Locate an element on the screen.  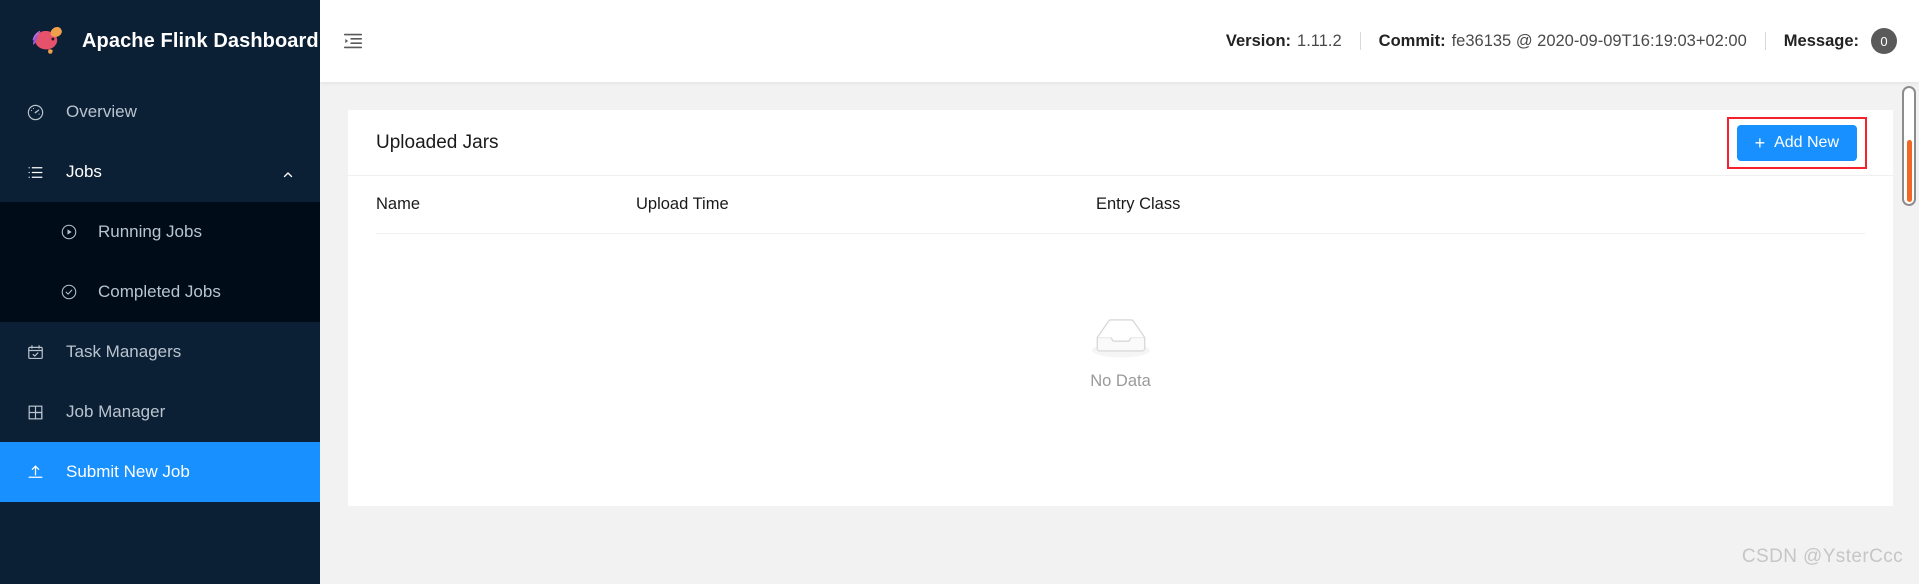
plus-icon: + is located at coordinates (1760, 142).